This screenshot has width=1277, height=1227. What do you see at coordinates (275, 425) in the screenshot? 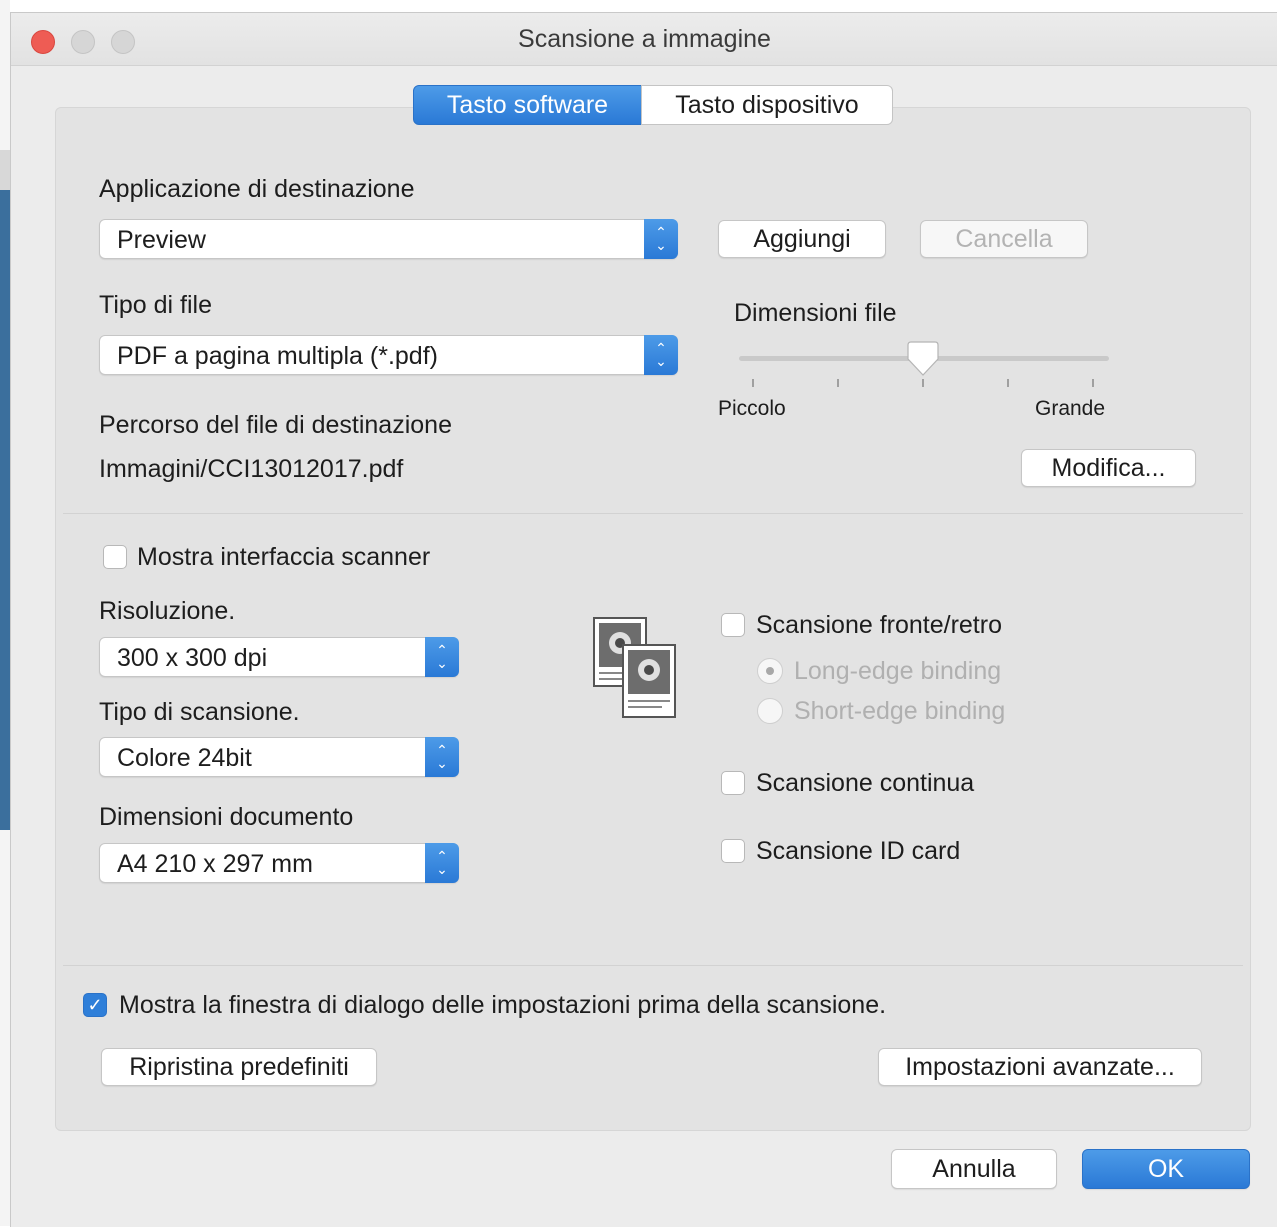
I see `destination-path-label: Percorso del file di destinazione` at bounding box center [275, 425].